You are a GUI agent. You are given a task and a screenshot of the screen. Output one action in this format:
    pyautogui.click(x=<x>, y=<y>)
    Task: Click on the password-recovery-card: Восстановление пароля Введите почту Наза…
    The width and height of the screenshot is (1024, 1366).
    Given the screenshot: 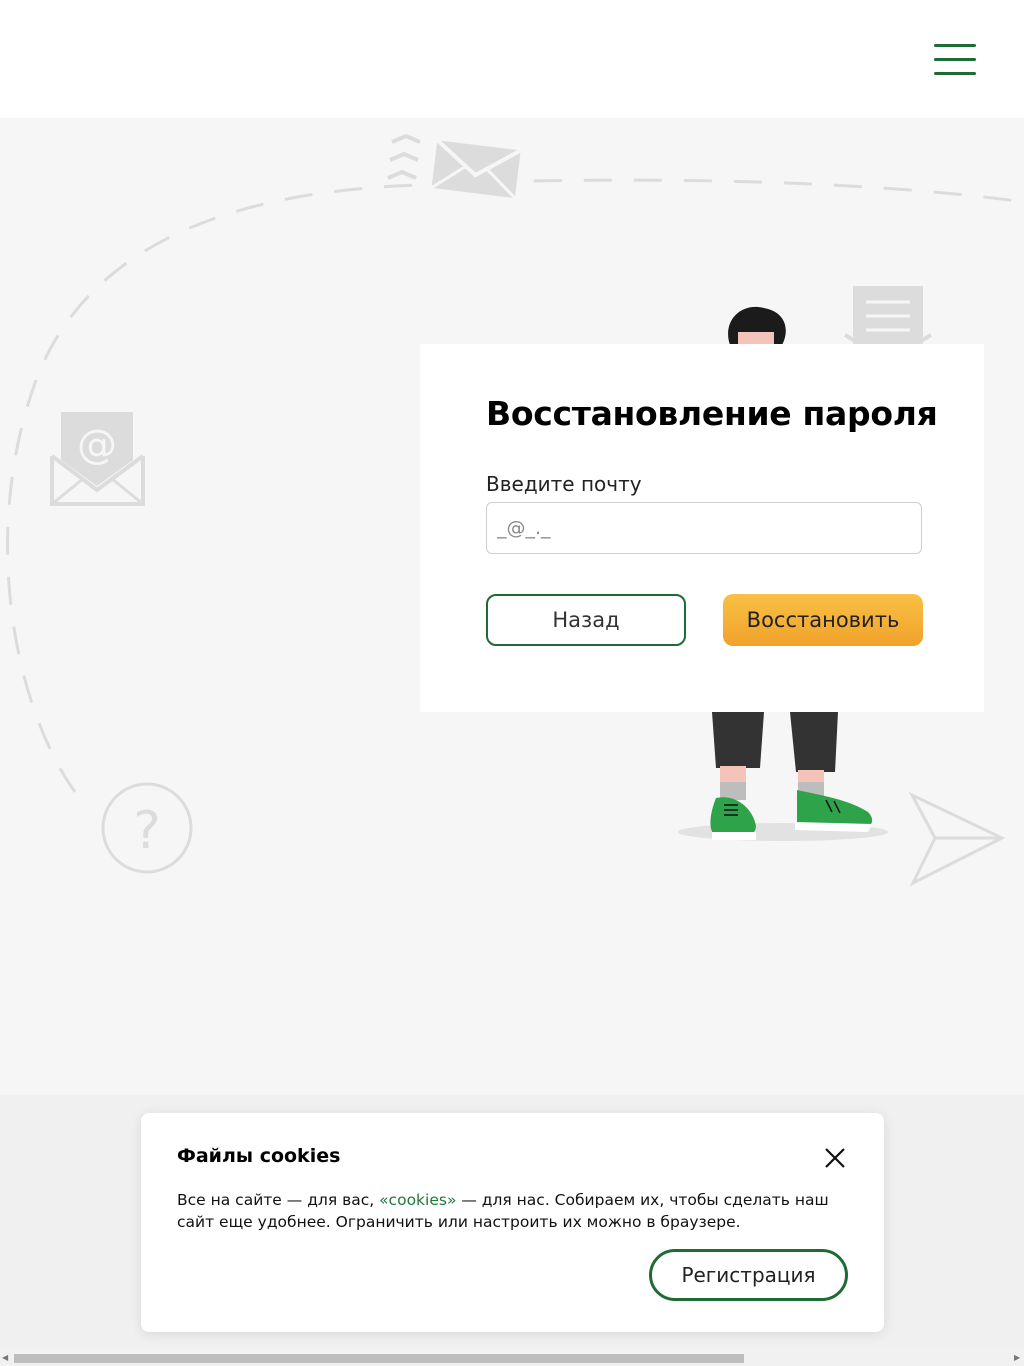 What is the action you would take?
    pyautogui.click(x=702, y=528)
    